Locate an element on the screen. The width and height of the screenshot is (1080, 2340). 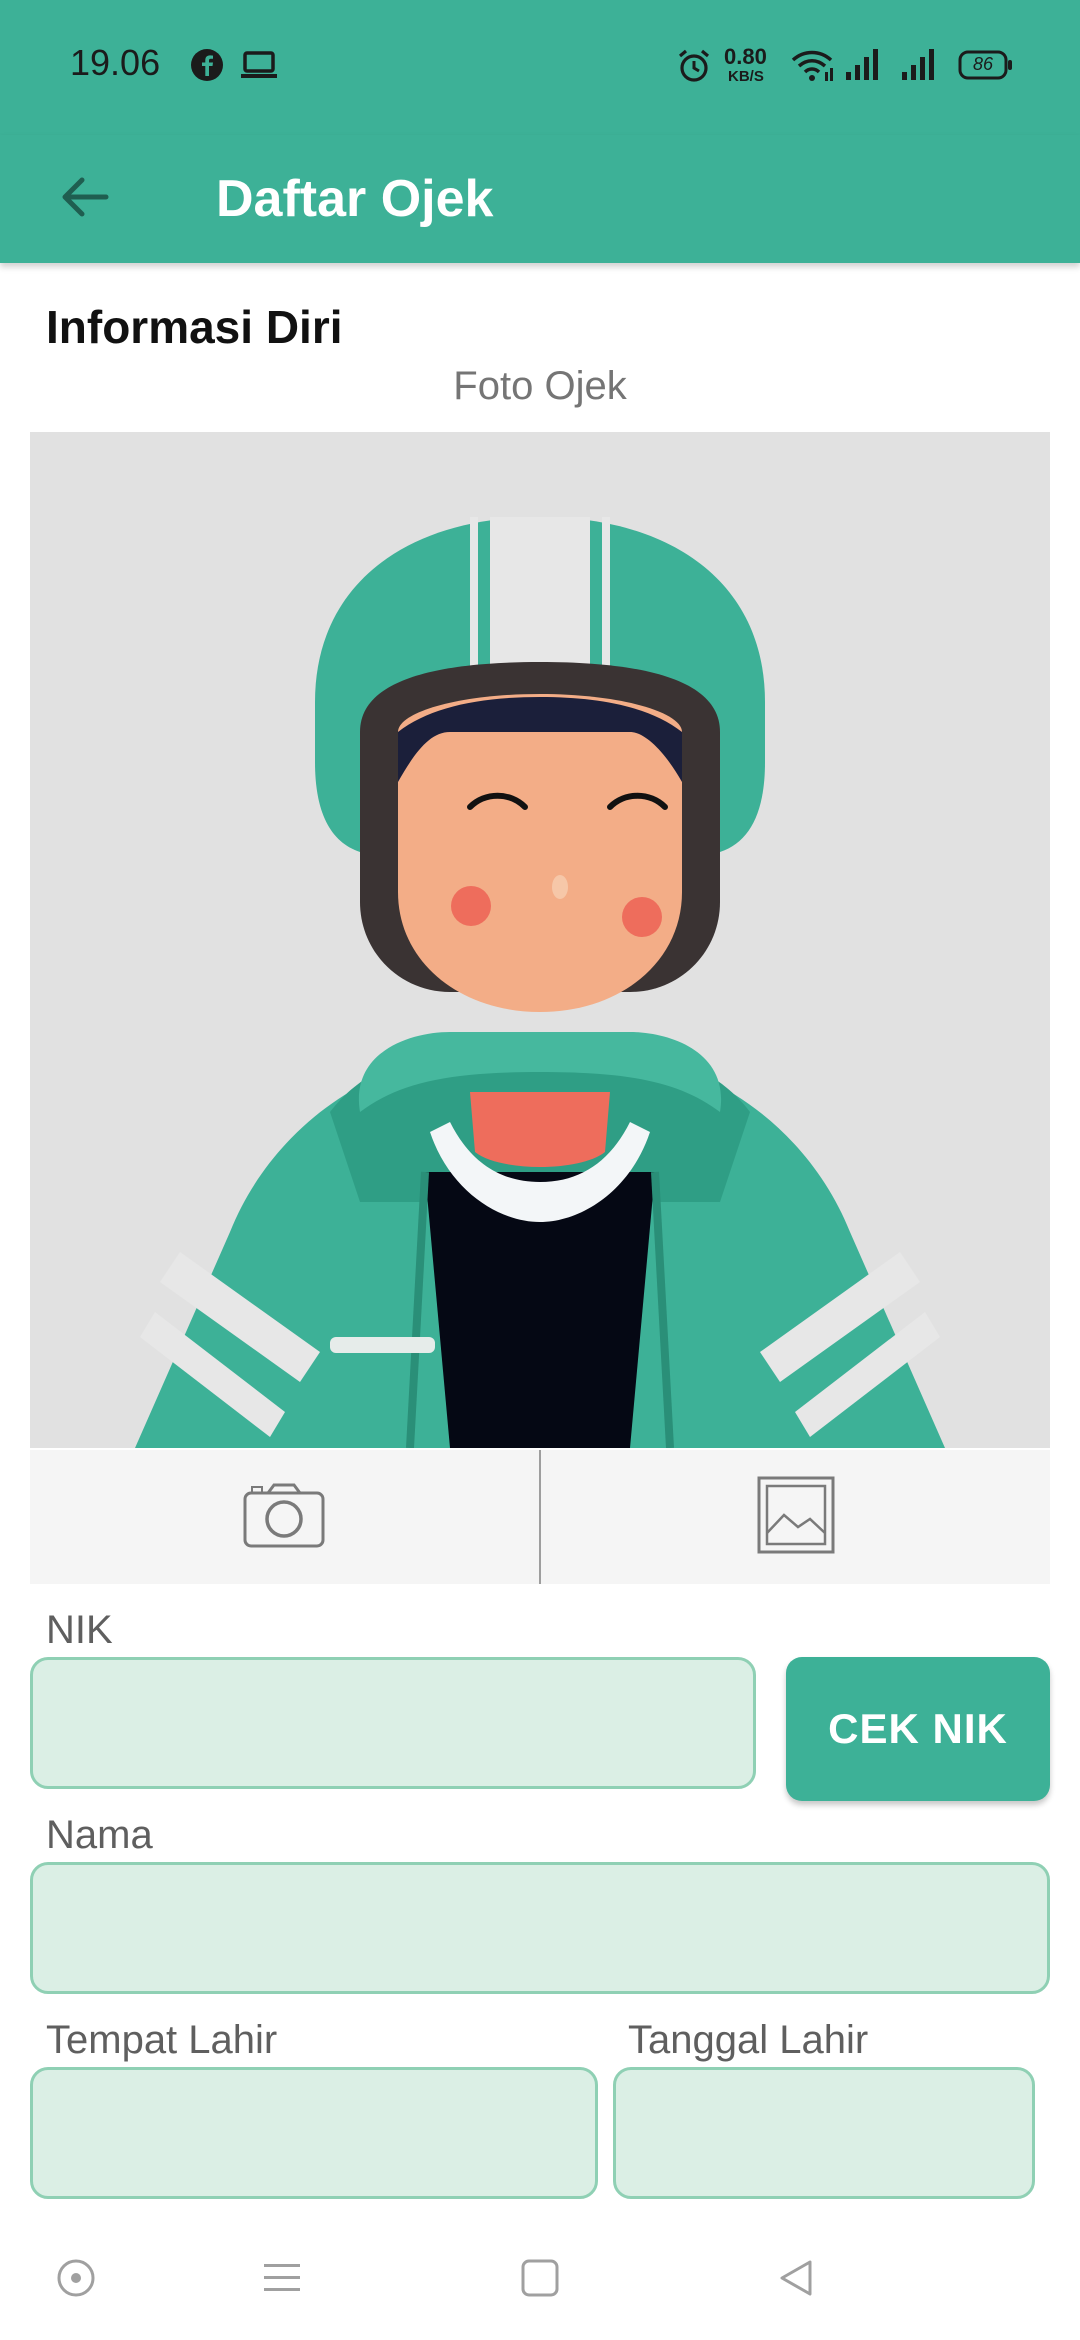
nama-label: Nama is located at coordinates (99, 1835).